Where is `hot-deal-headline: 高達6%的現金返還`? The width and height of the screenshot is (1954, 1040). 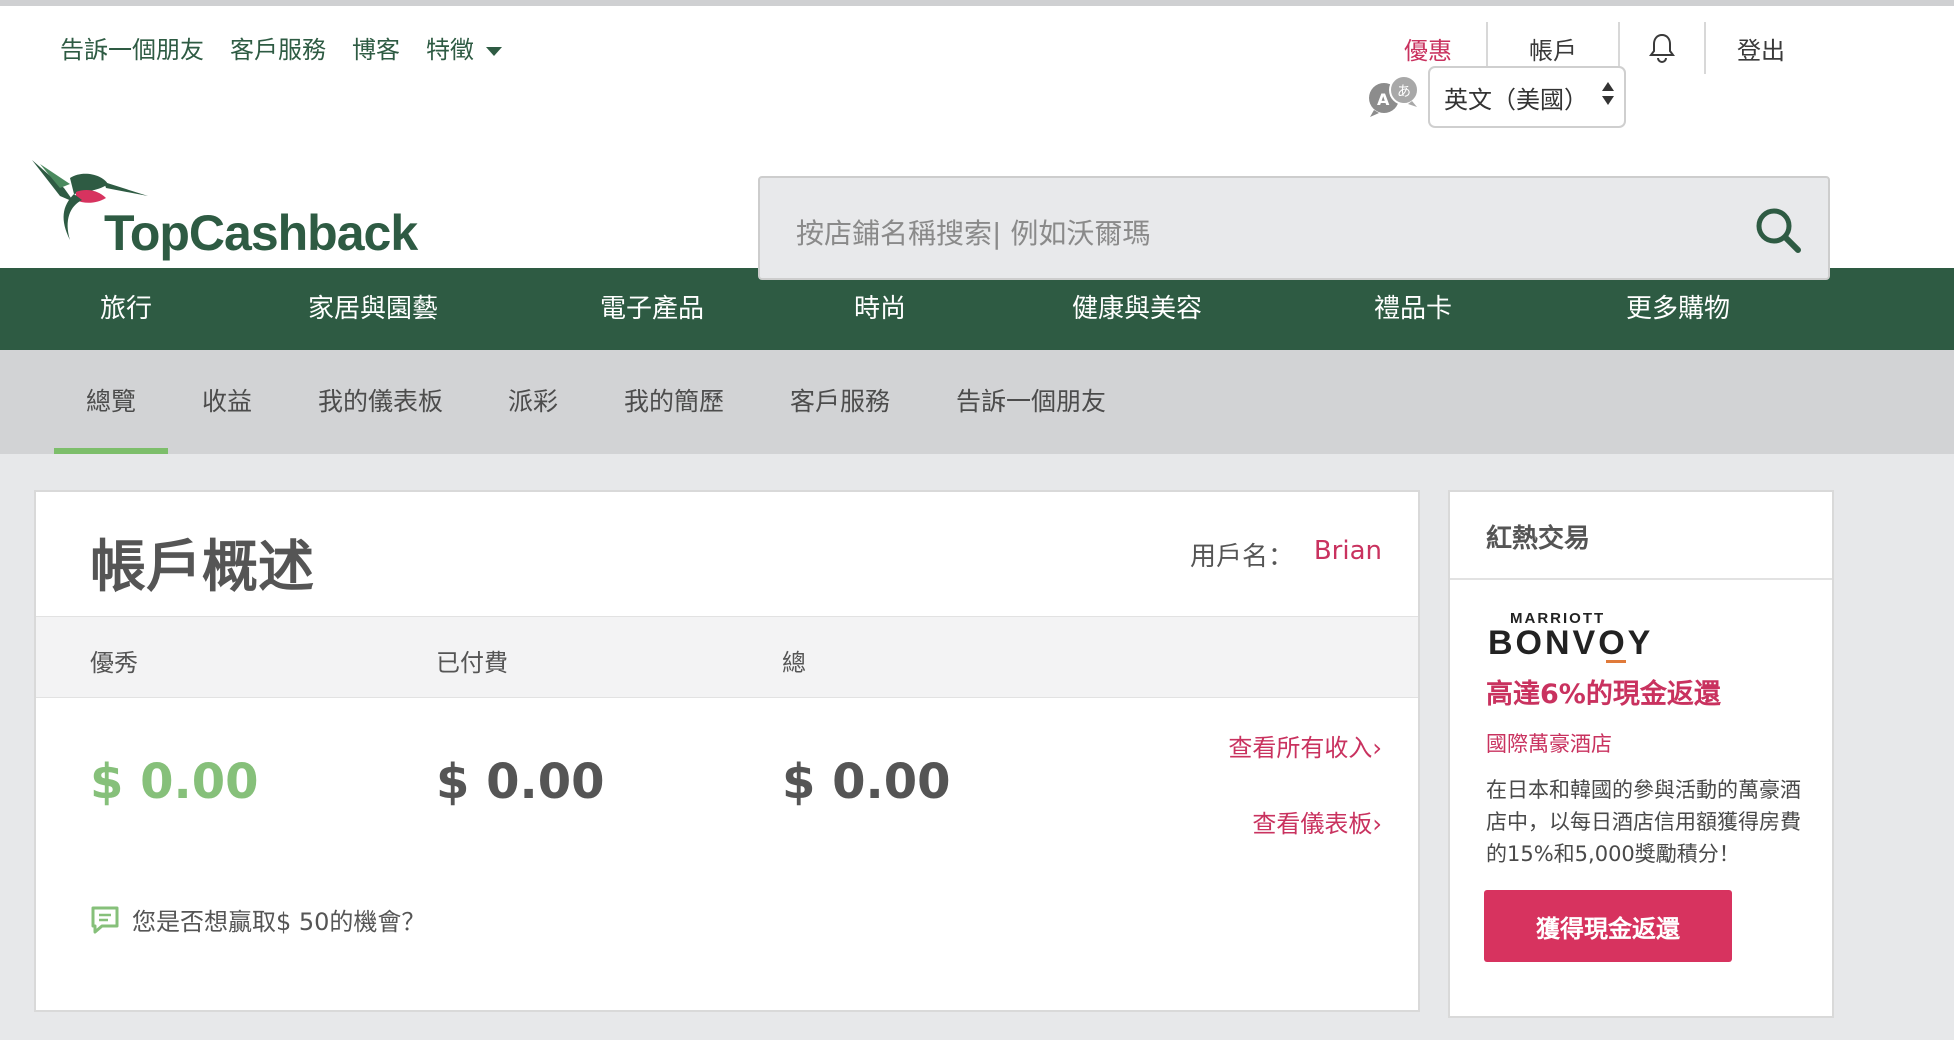
hot-deal-headline: 高達6%的現金返還 is located at coordinates (1603, 694).